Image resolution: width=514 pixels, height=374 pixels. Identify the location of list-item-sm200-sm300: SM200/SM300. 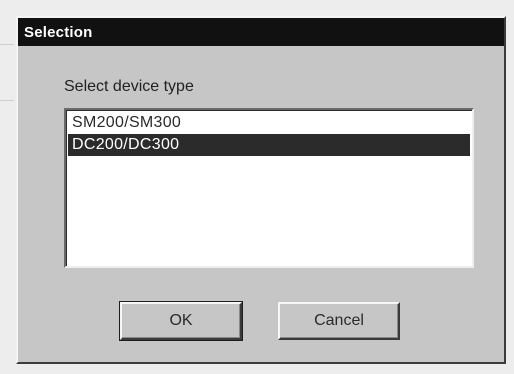
(269, 123).